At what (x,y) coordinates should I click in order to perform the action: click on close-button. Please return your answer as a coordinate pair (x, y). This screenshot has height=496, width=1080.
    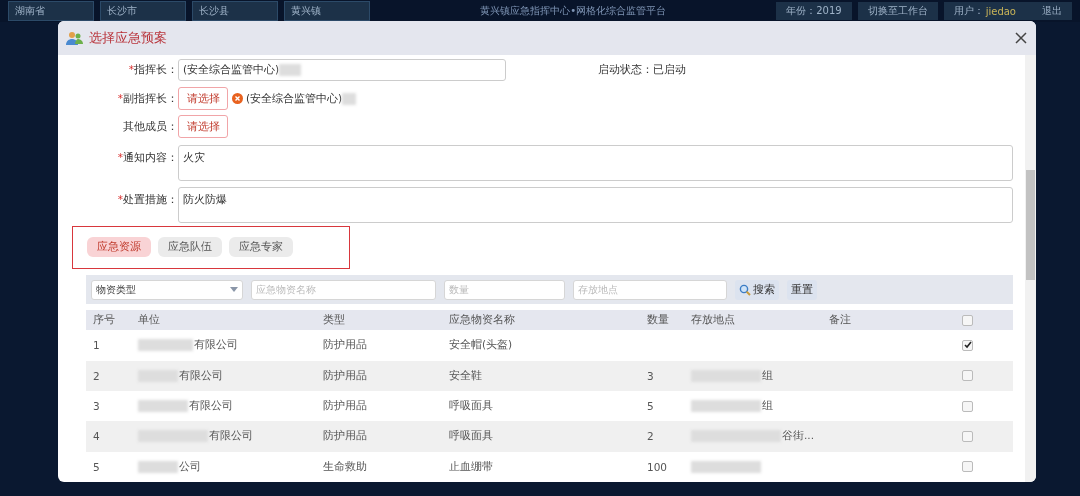
    Looking at the image, I should click on (1021, 38).